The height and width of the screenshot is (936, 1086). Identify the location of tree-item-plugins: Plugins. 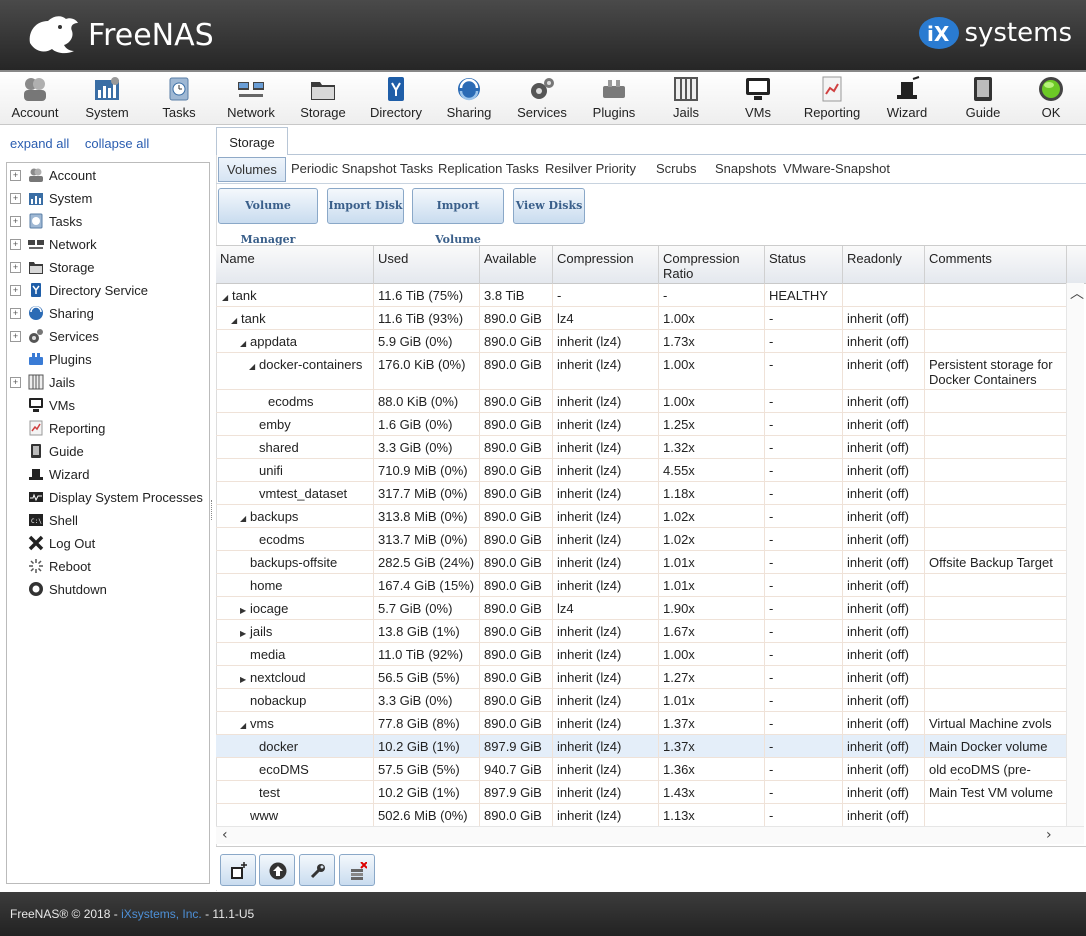
(49, 359).